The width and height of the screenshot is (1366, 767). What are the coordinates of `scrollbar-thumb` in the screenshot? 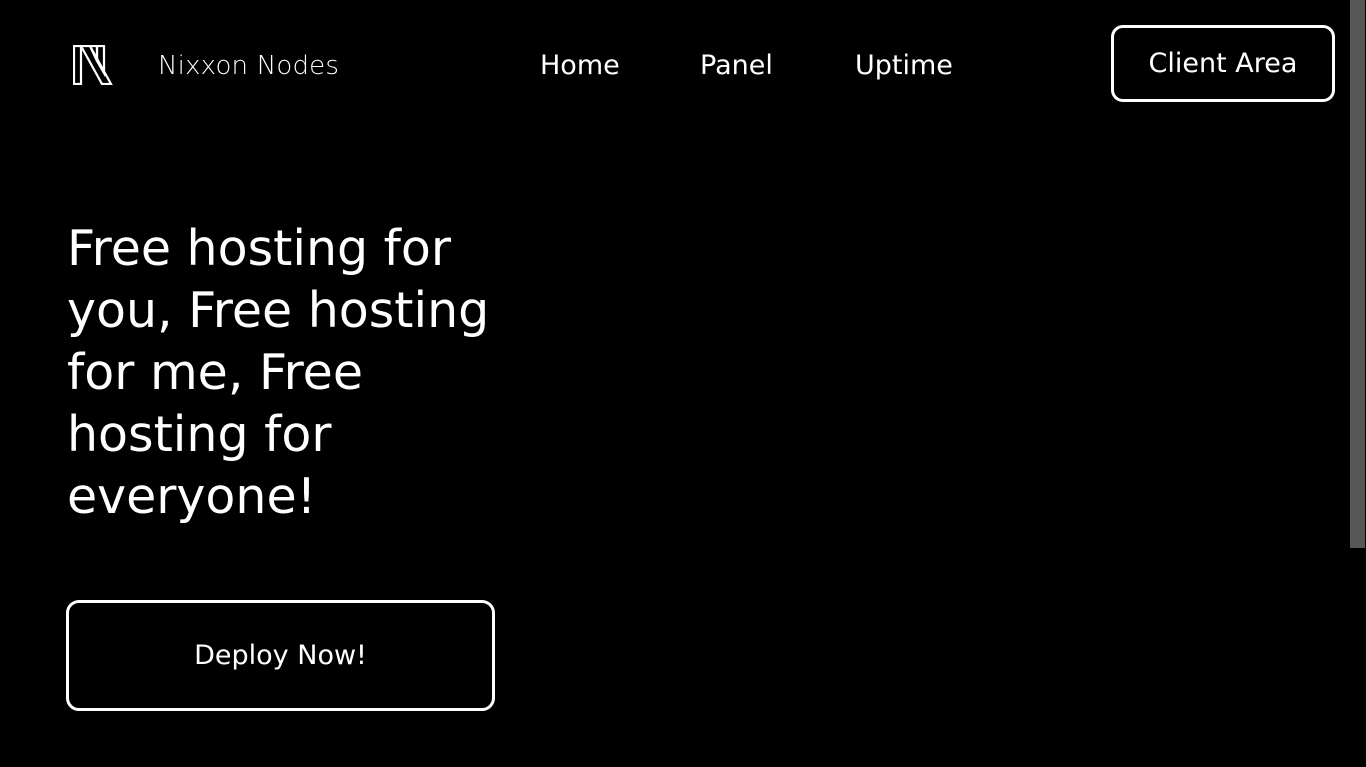 It's located at (1357, 274).